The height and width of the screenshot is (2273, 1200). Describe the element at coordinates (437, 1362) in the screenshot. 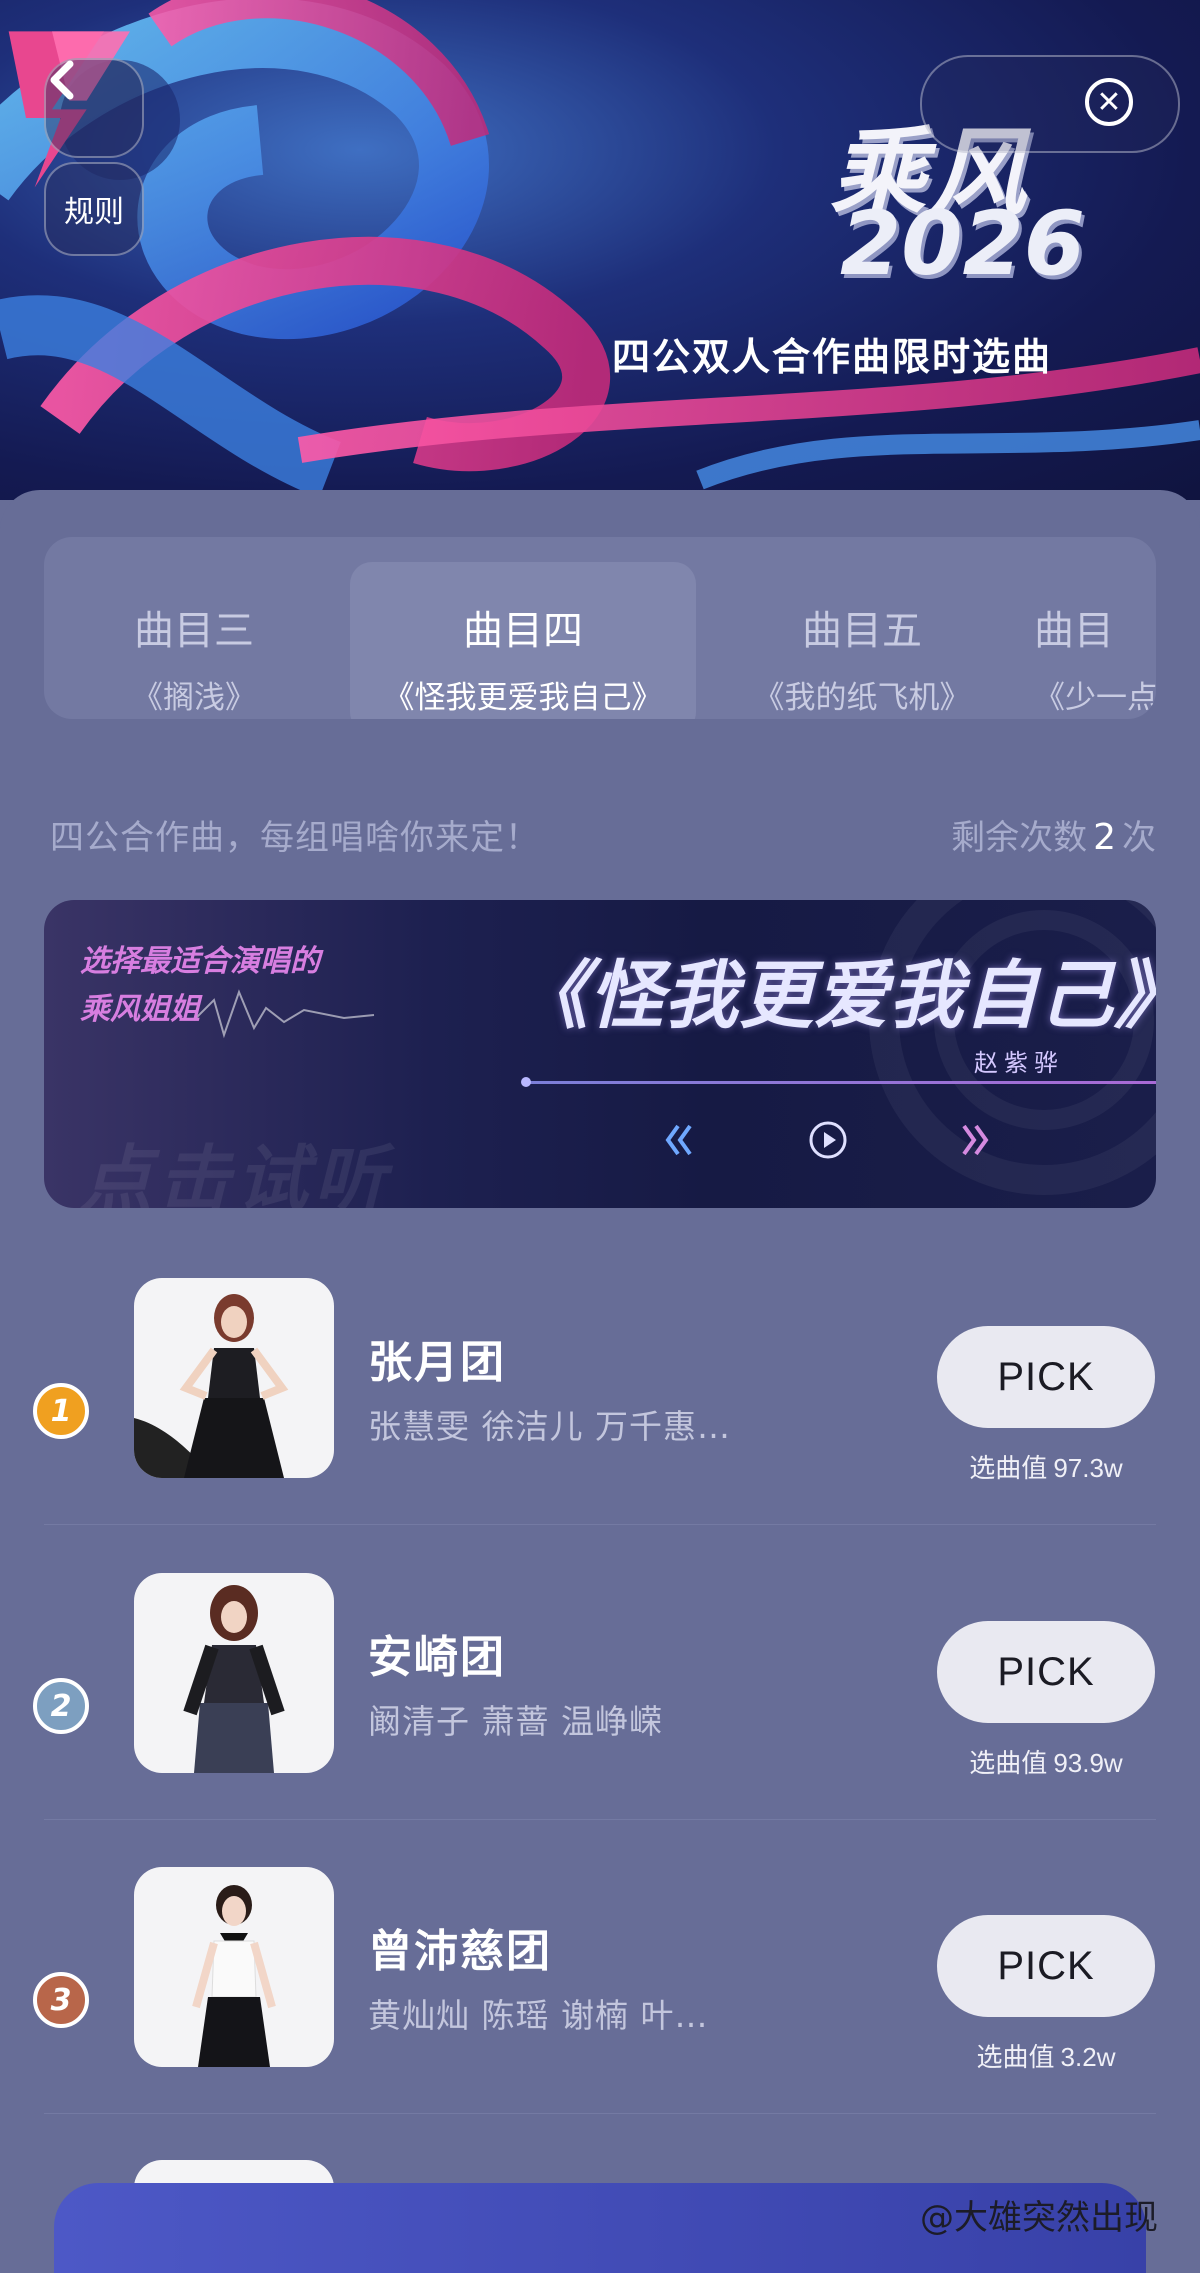

I see `team-name: 张月团` at that location.